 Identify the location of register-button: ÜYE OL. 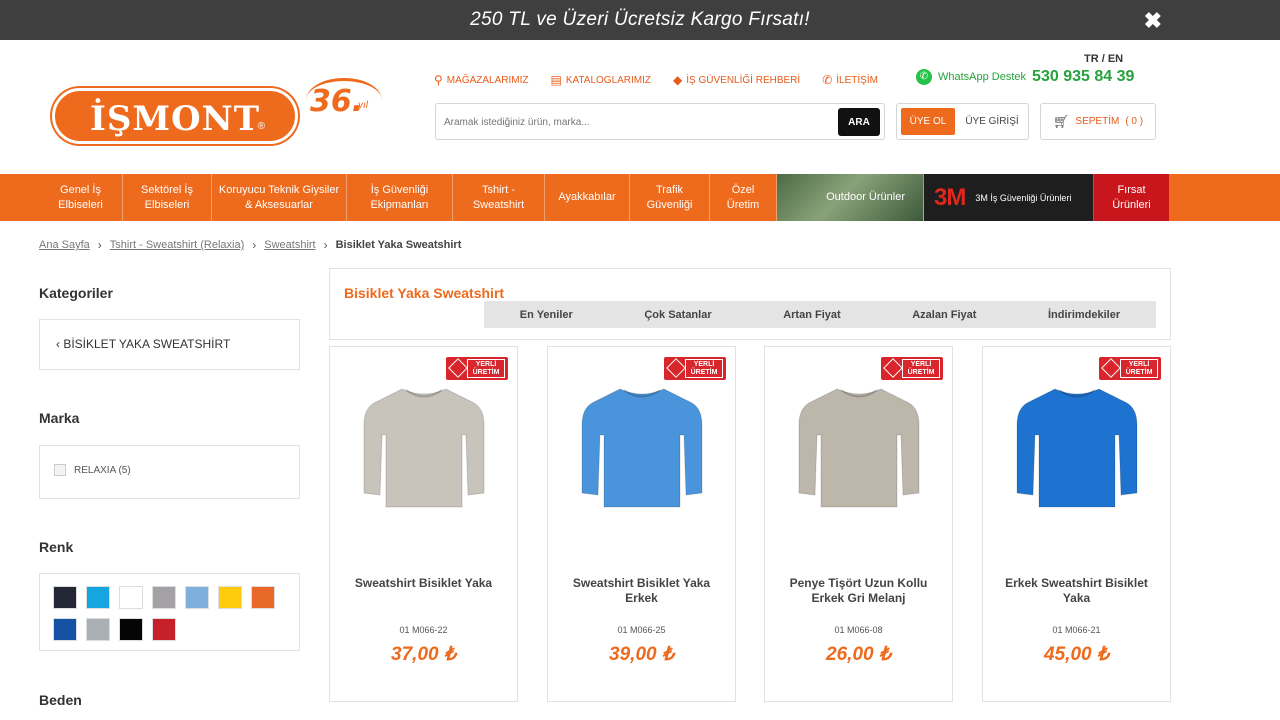
(928, 121).